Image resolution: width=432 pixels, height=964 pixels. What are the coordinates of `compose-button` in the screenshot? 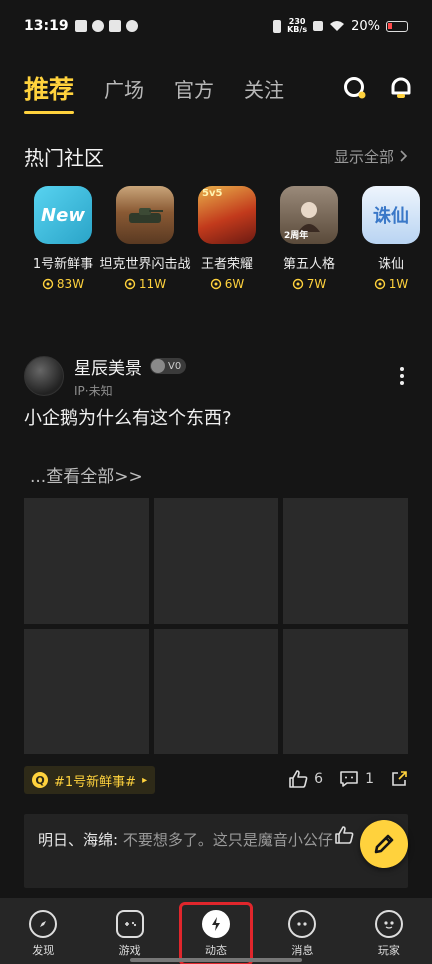 It's located at (384, 844).